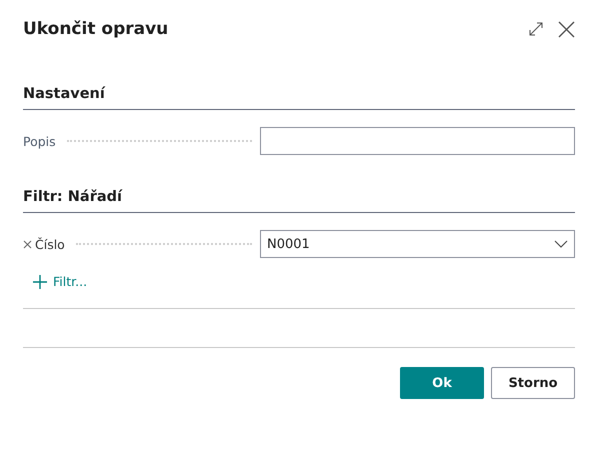  I want to click on close-icon, so click(566, 29).